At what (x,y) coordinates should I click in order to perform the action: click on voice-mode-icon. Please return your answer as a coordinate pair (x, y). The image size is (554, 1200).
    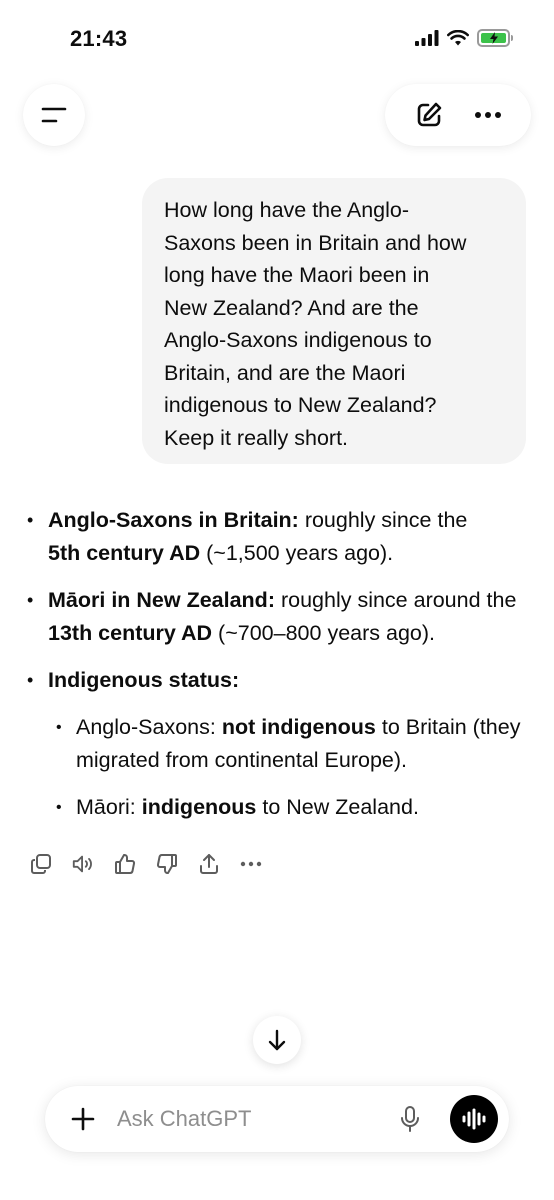
    Looking at the image, I should click on (474, 1119).